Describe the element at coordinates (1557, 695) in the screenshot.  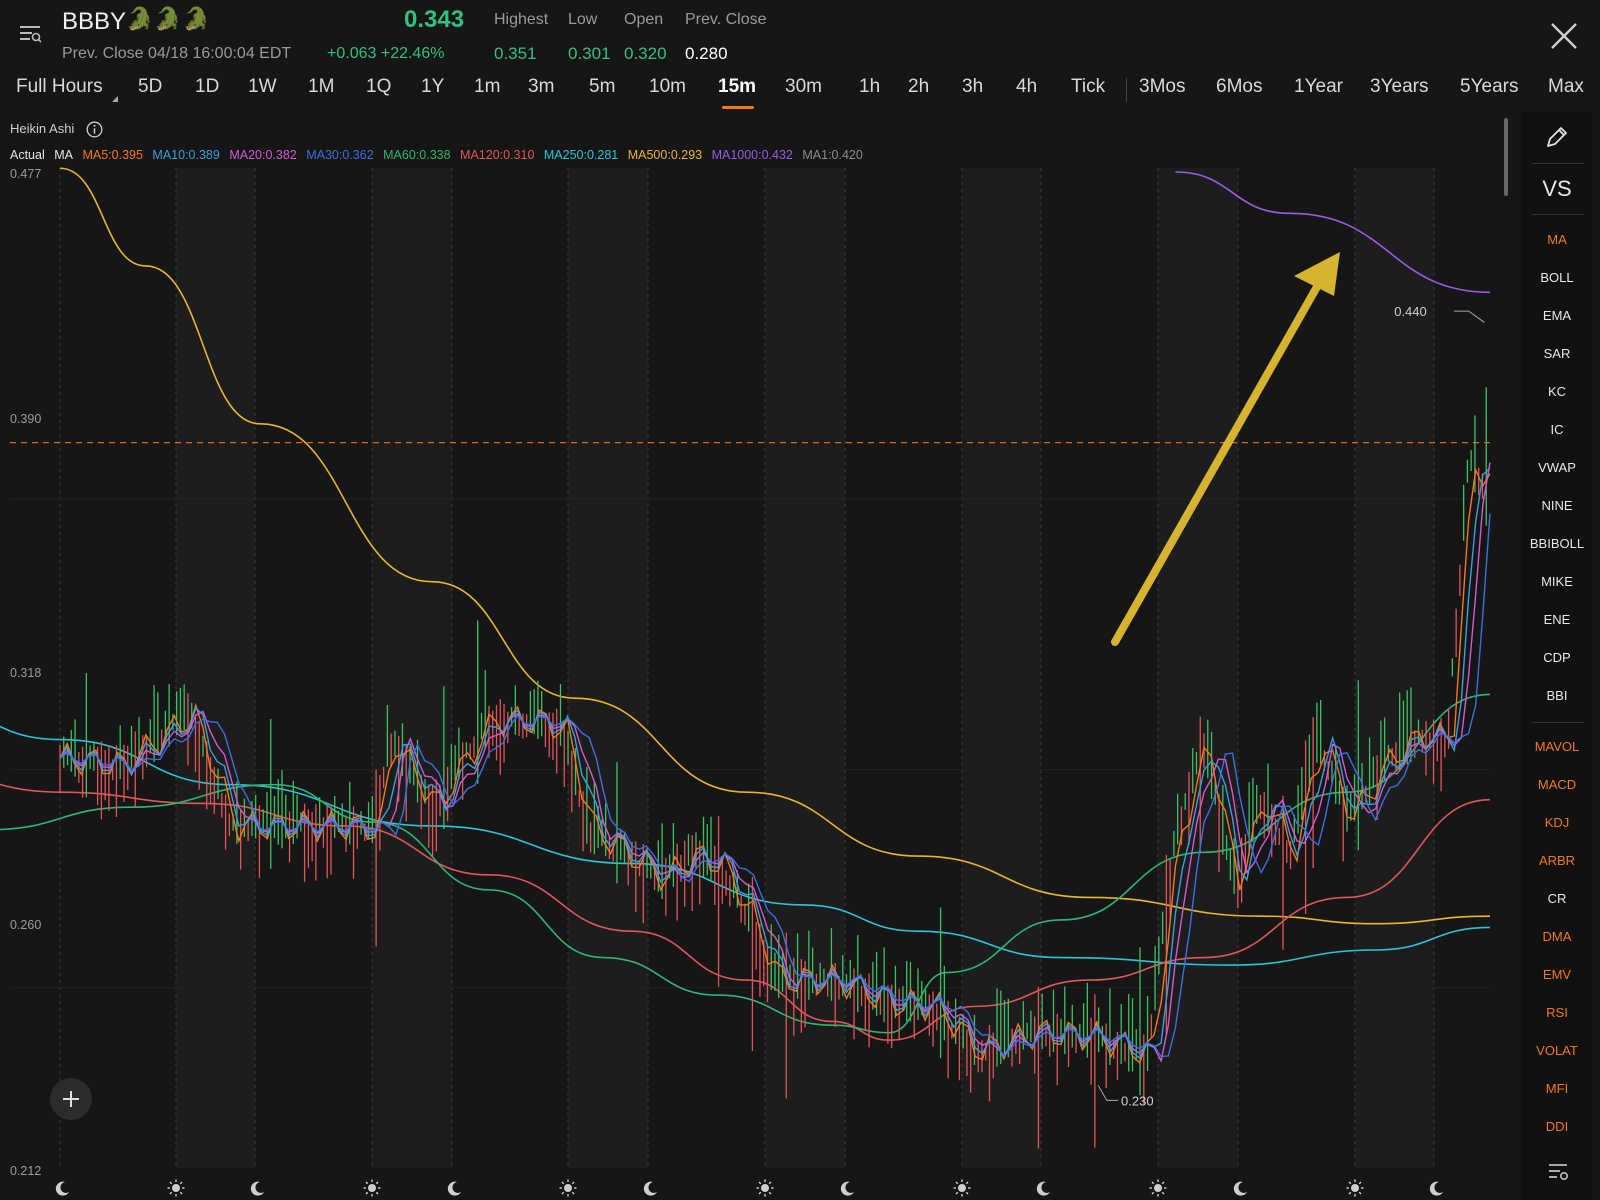
I see `indicator-bbi: BBI` at that location.